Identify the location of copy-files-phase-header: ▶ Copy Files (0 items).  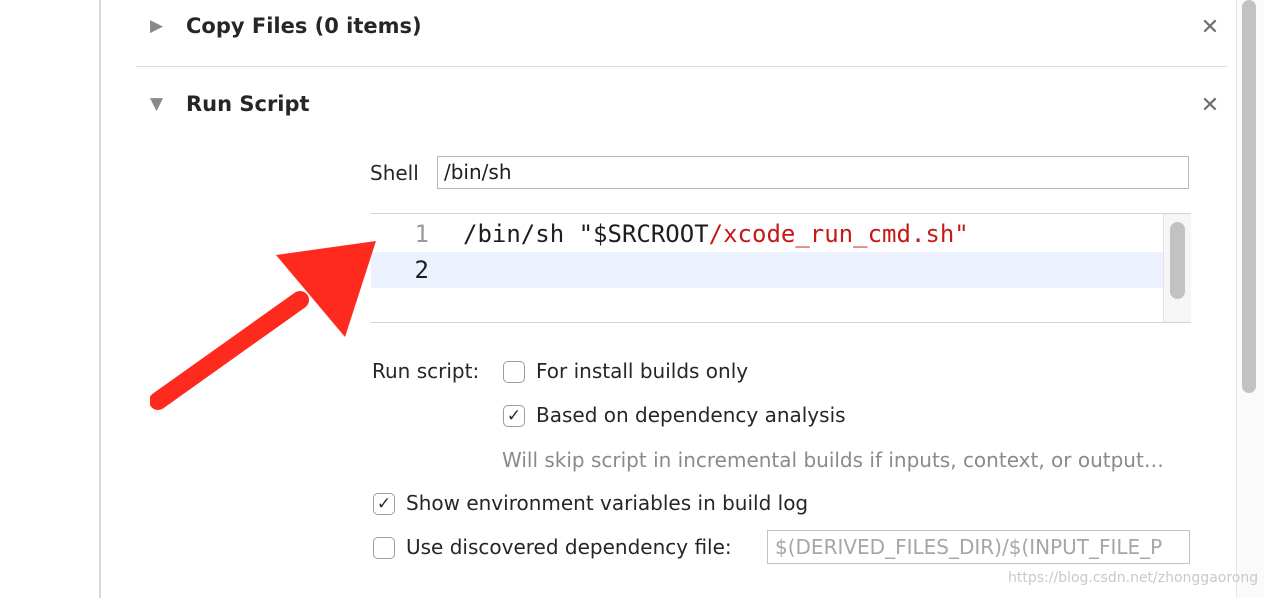
(286, 26).